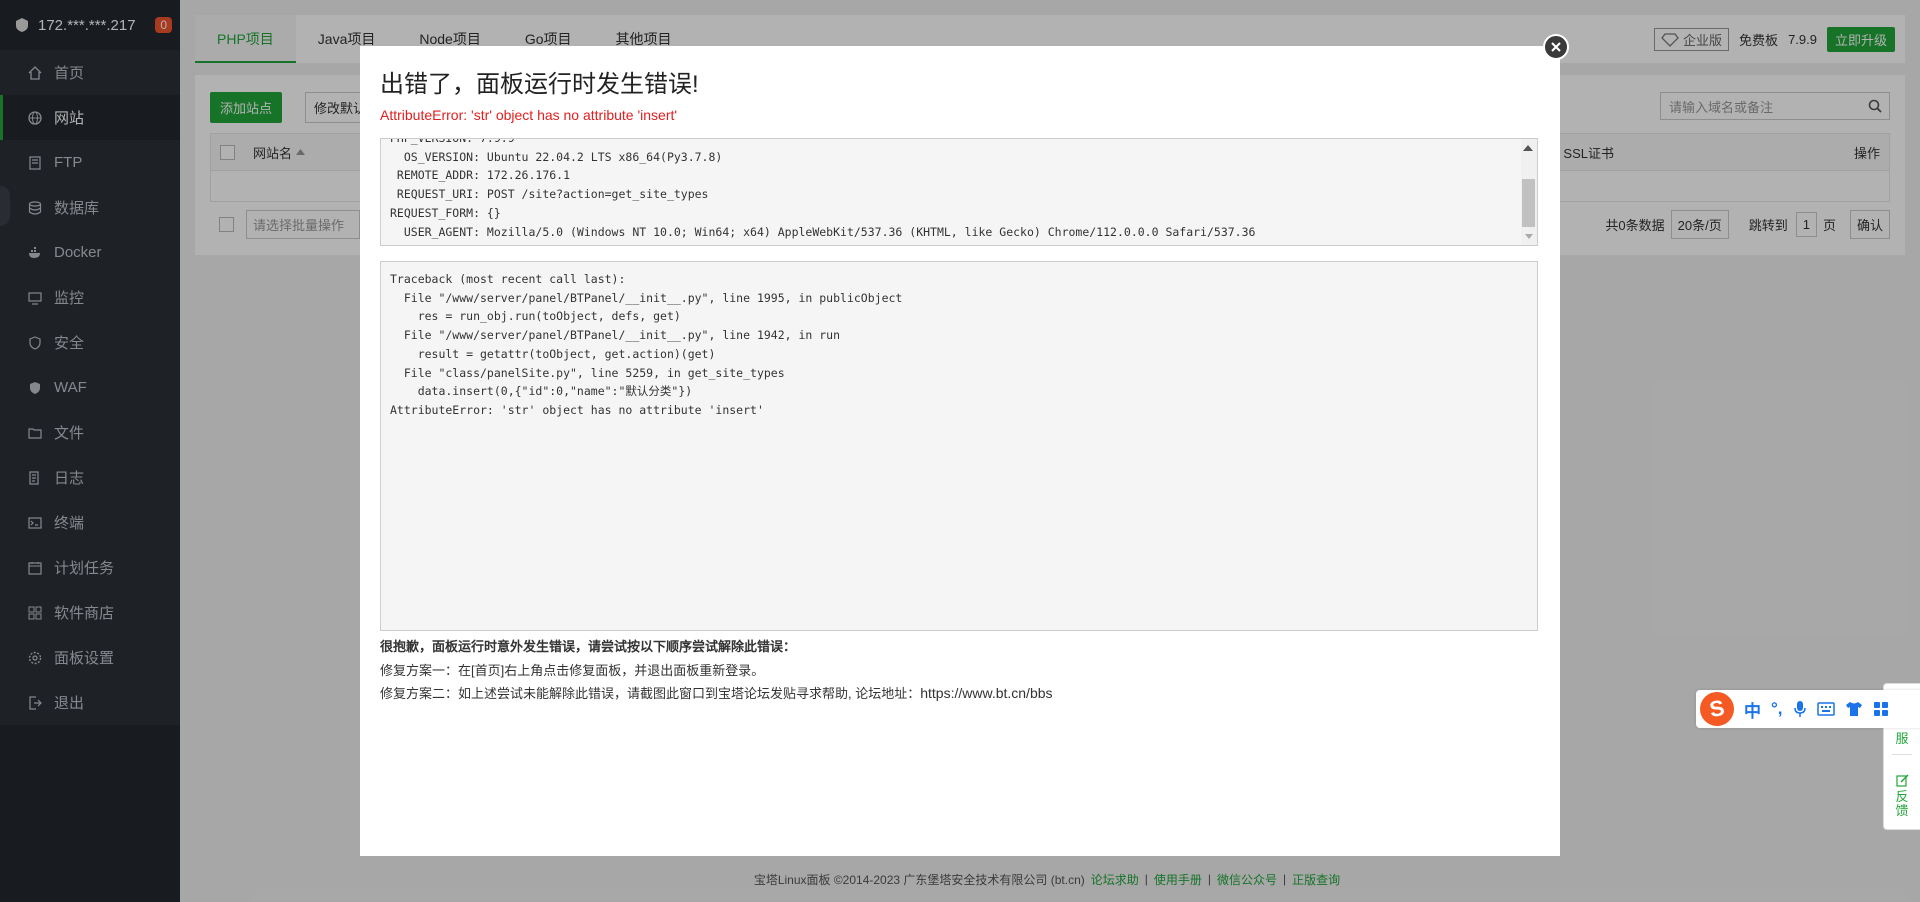 The height and width of the screenshot is (902, 1920). I want to click on toolbox-grid-icon, so click(1881, 709).